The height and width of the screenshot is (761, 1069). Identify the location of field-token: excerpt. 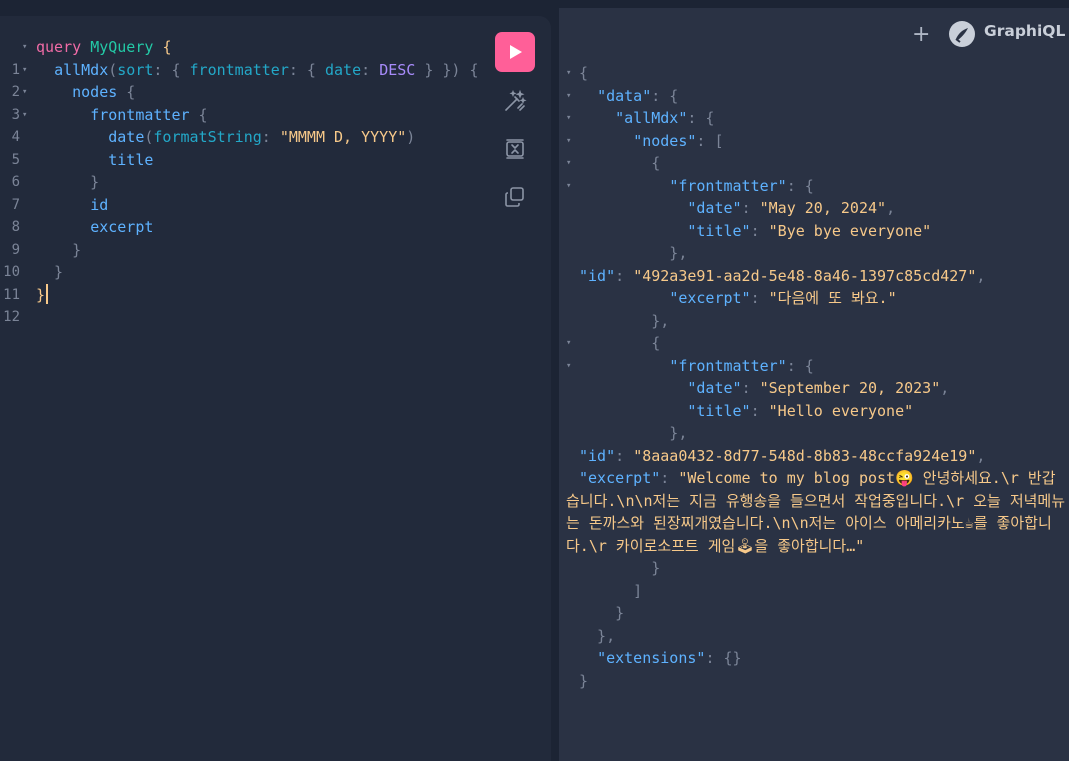
(122, 227).